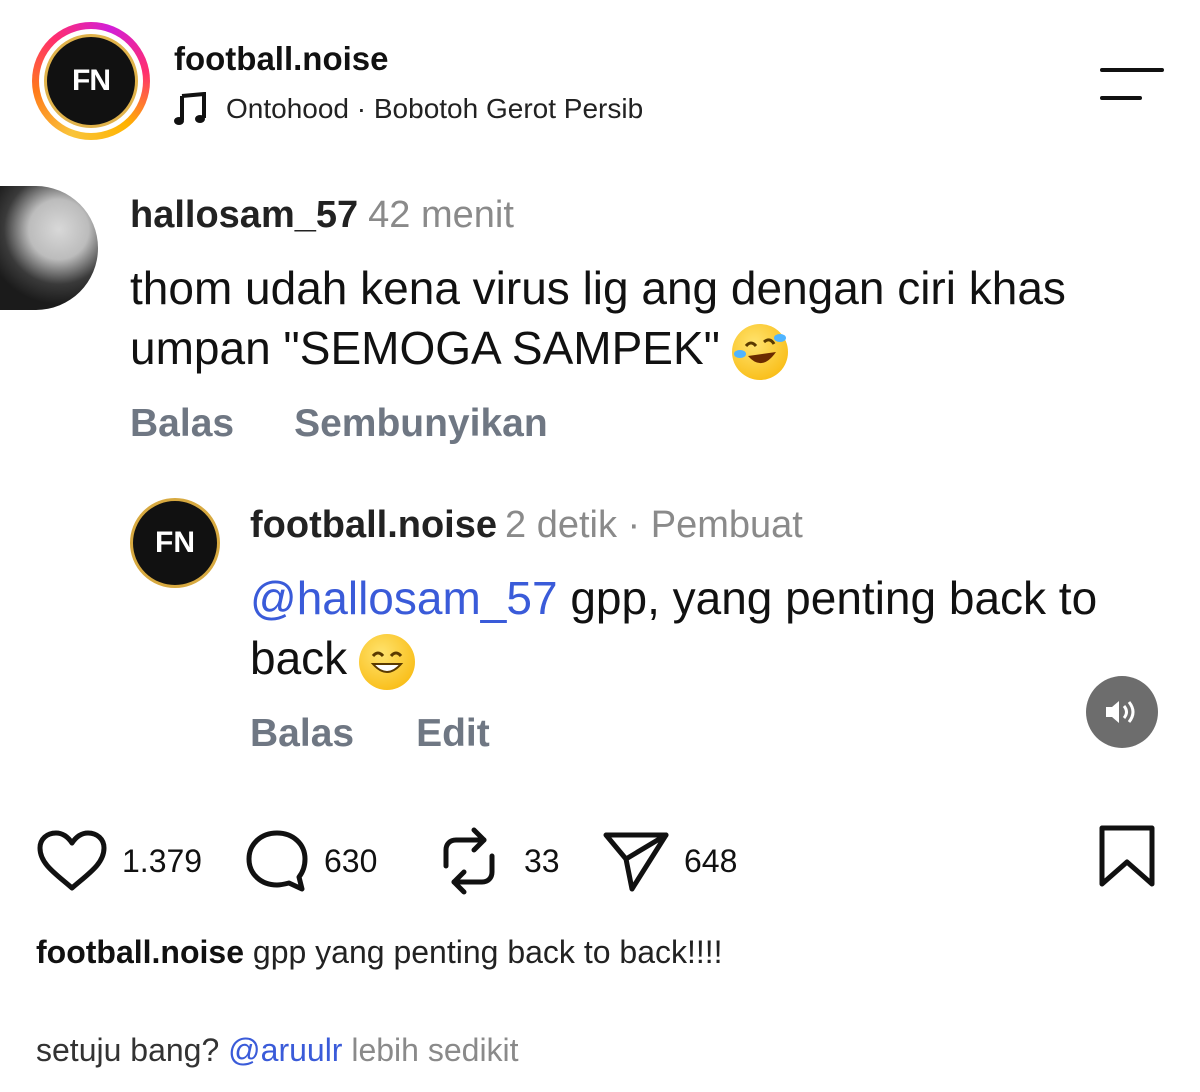 The height and width of the screenshot is (1092, 1200). I want to click on menu-icon, so click(1132, 84).